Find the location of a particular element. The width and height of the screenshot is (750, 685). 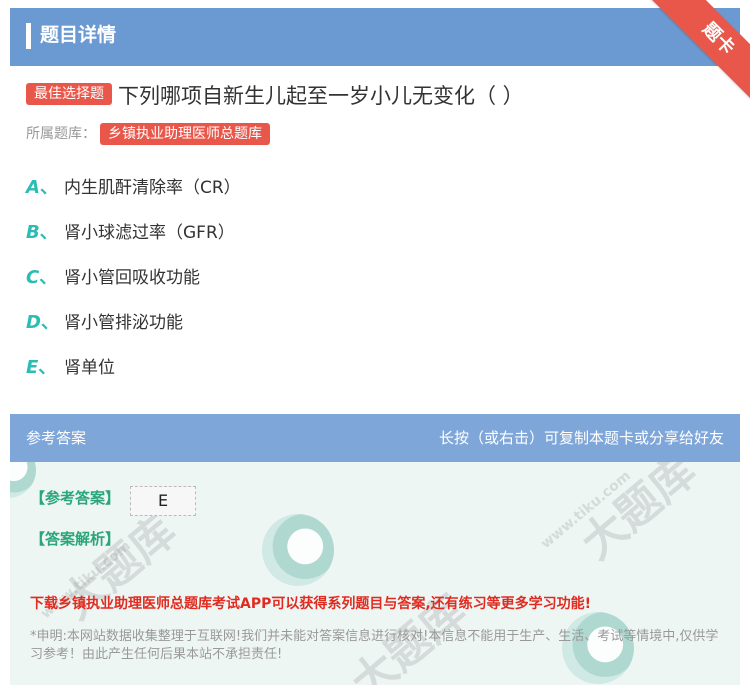

option-letter: B、 is located at coordinates (42, 232).